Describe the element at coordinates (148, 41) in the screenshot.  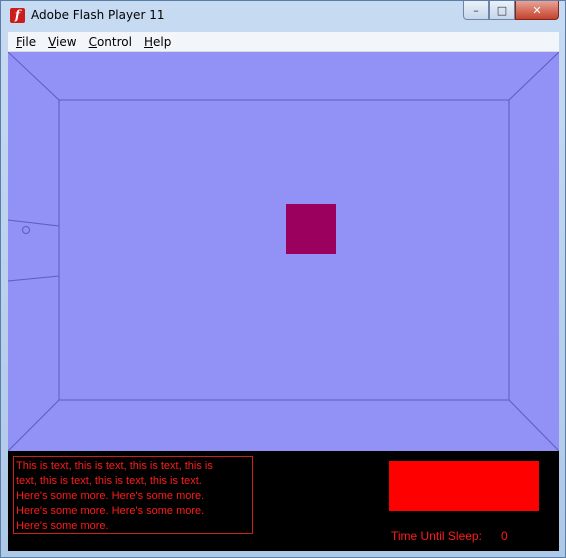
I see `menu-help-accel: H` at that location.